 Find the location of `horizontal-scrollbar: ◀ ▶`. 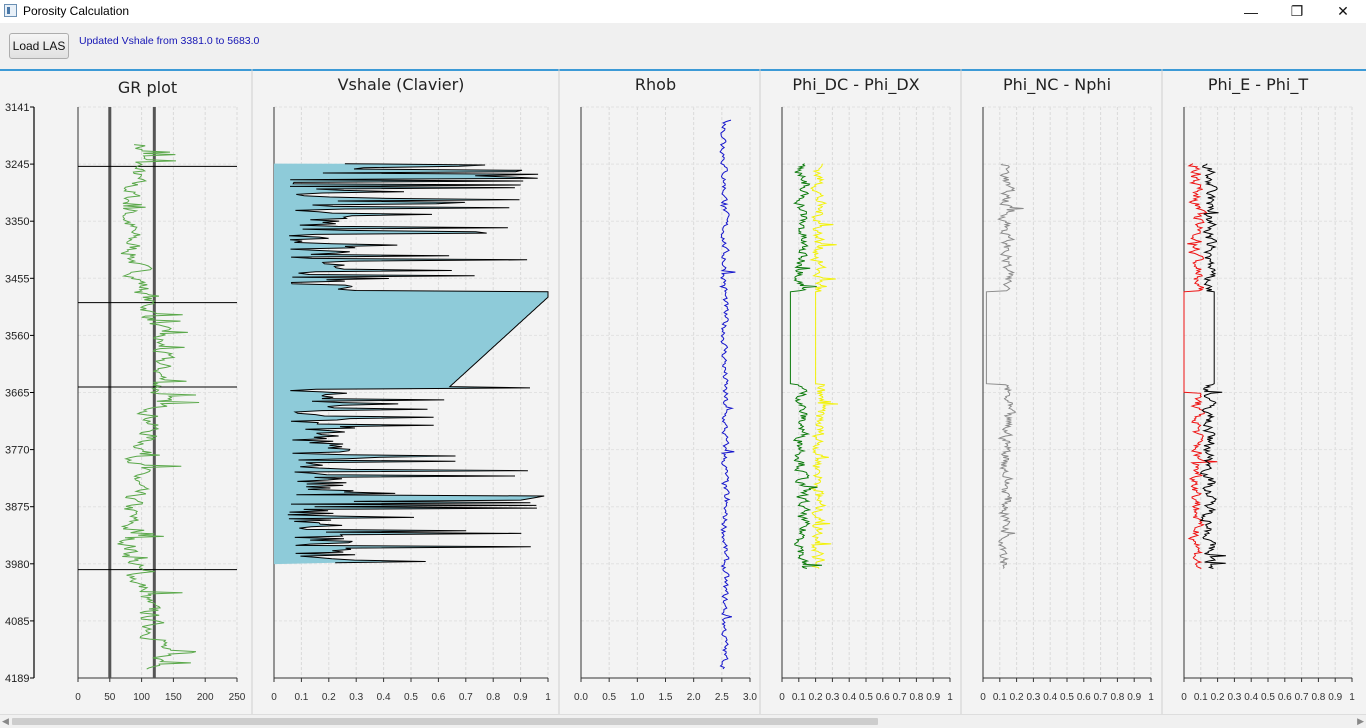

horizontal-scrollbar: ◀ ▶ is located at coordinates (683, 721).